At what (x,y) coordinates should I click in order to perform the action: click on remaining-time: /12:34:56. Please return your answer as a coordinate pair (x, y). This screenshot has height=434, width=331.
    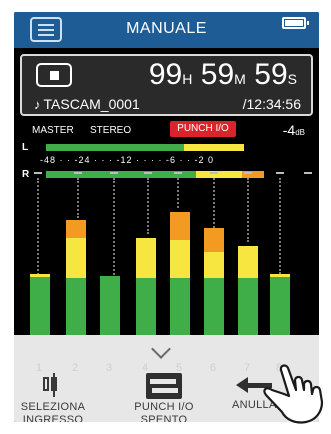
    Looking at the image, I should click on (271, 104).